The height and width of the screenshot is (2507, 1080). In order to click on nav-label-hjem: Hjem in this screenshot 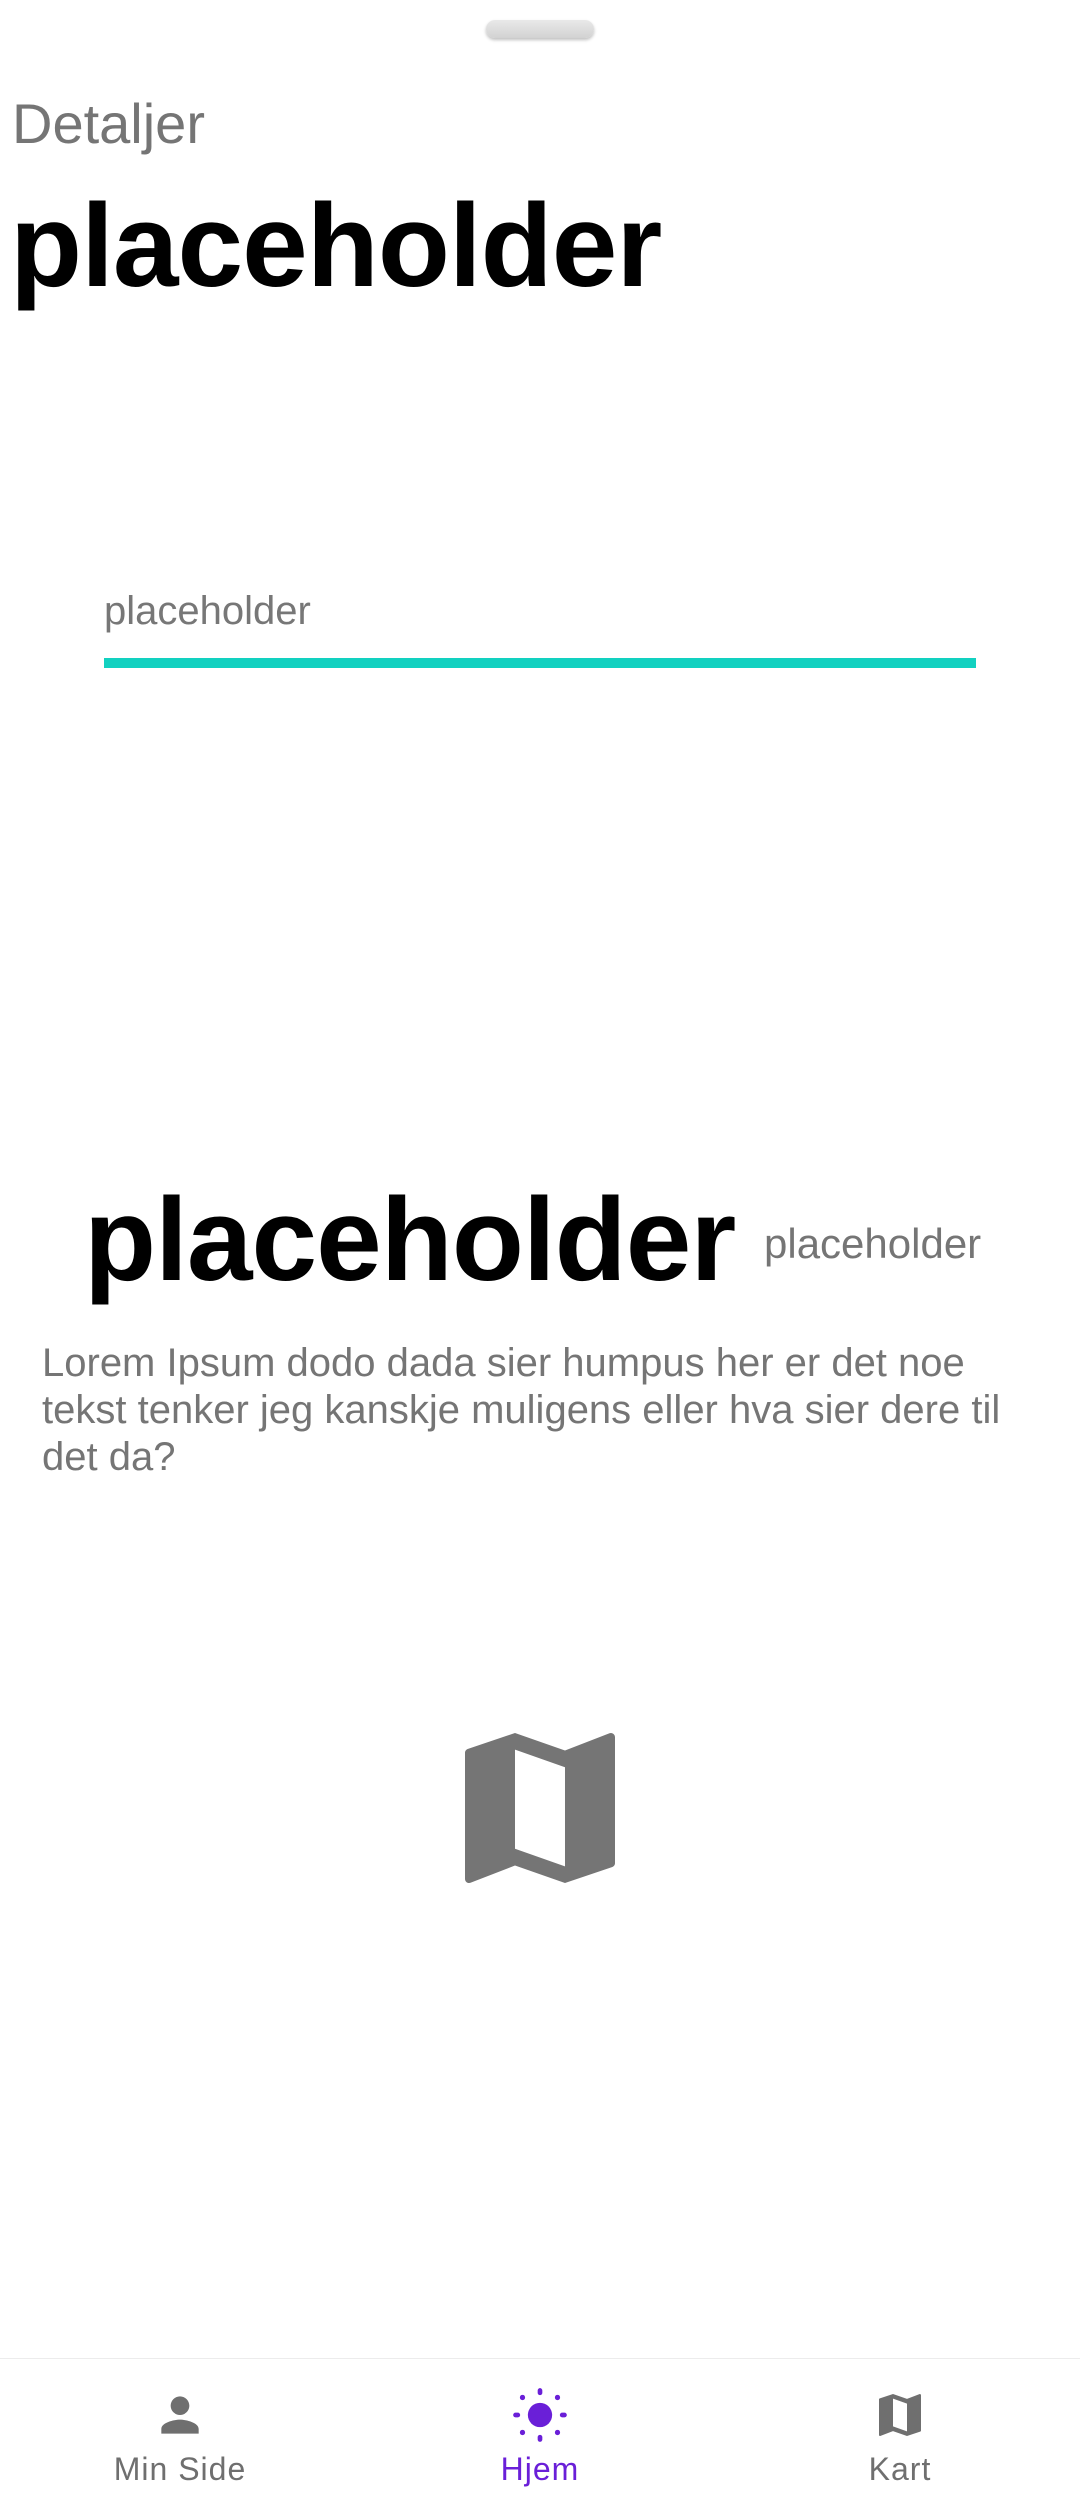, I will do `click(540, 2469)`.